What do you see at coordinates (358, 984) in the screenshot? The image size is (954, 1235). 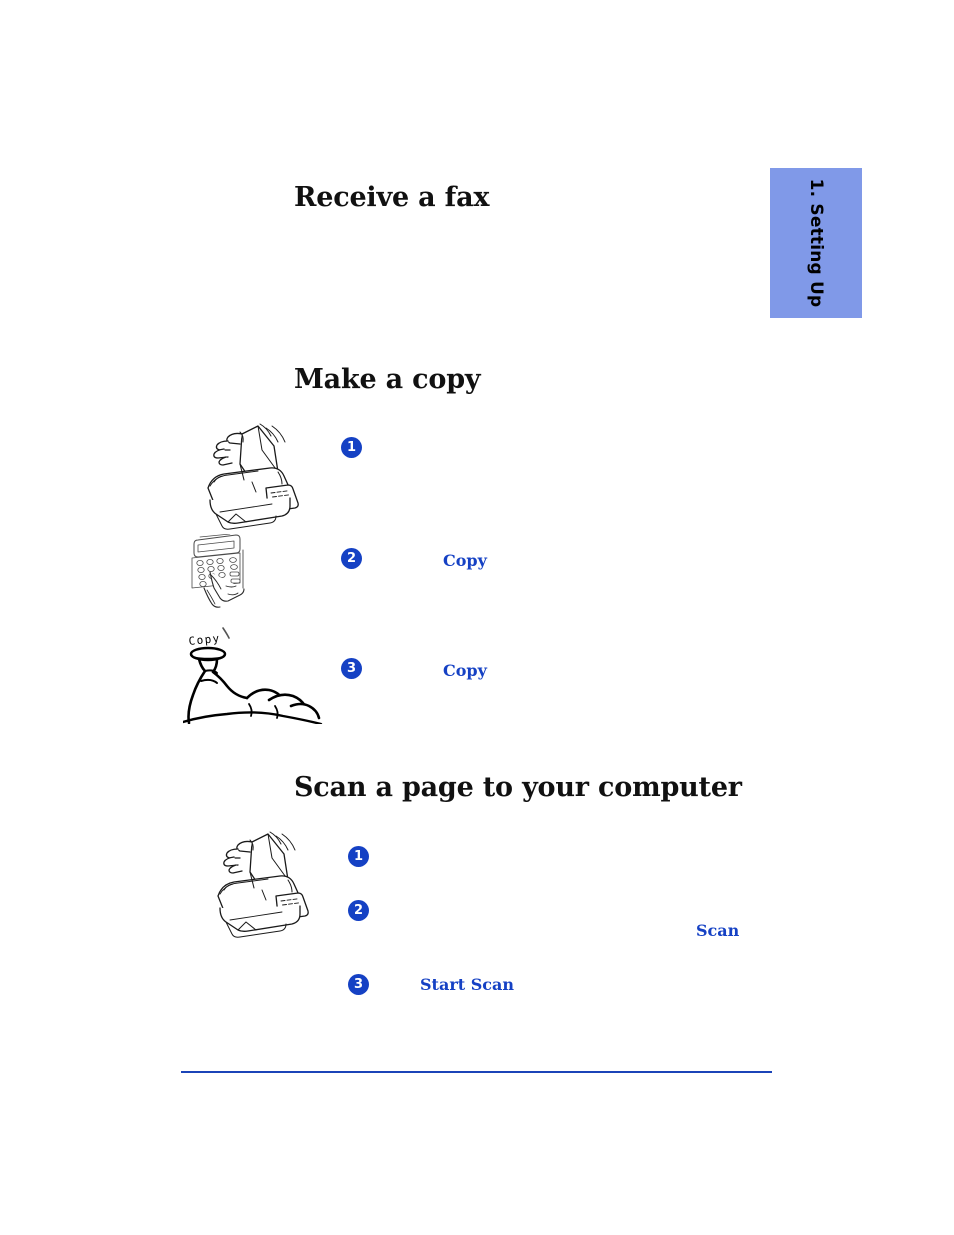 I see `step-badge-scan-3: 3` at bounding box center [358, 984].